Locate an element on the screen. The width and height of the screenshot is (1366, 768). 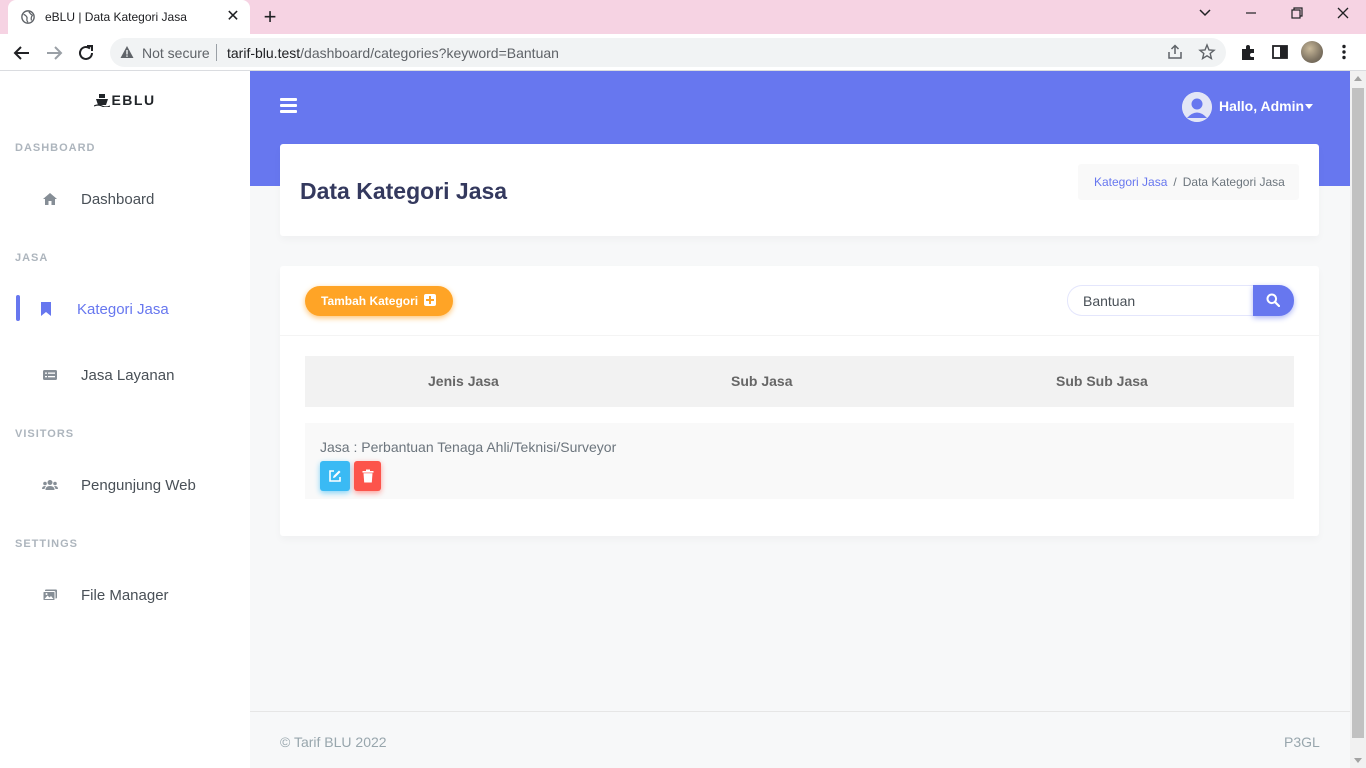
browser-tabstrip: eBLU | Data Kategori Jasa ✕ + is located at coordinates (683, 17).